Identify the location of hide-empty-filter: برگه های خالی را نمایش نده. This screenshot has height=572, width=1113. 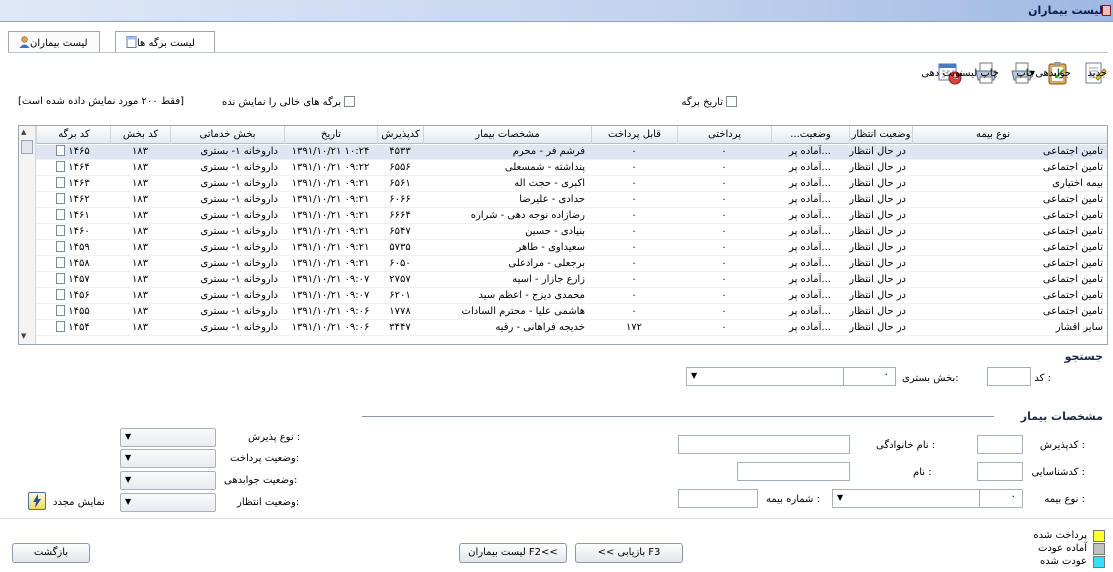
(289, 102).